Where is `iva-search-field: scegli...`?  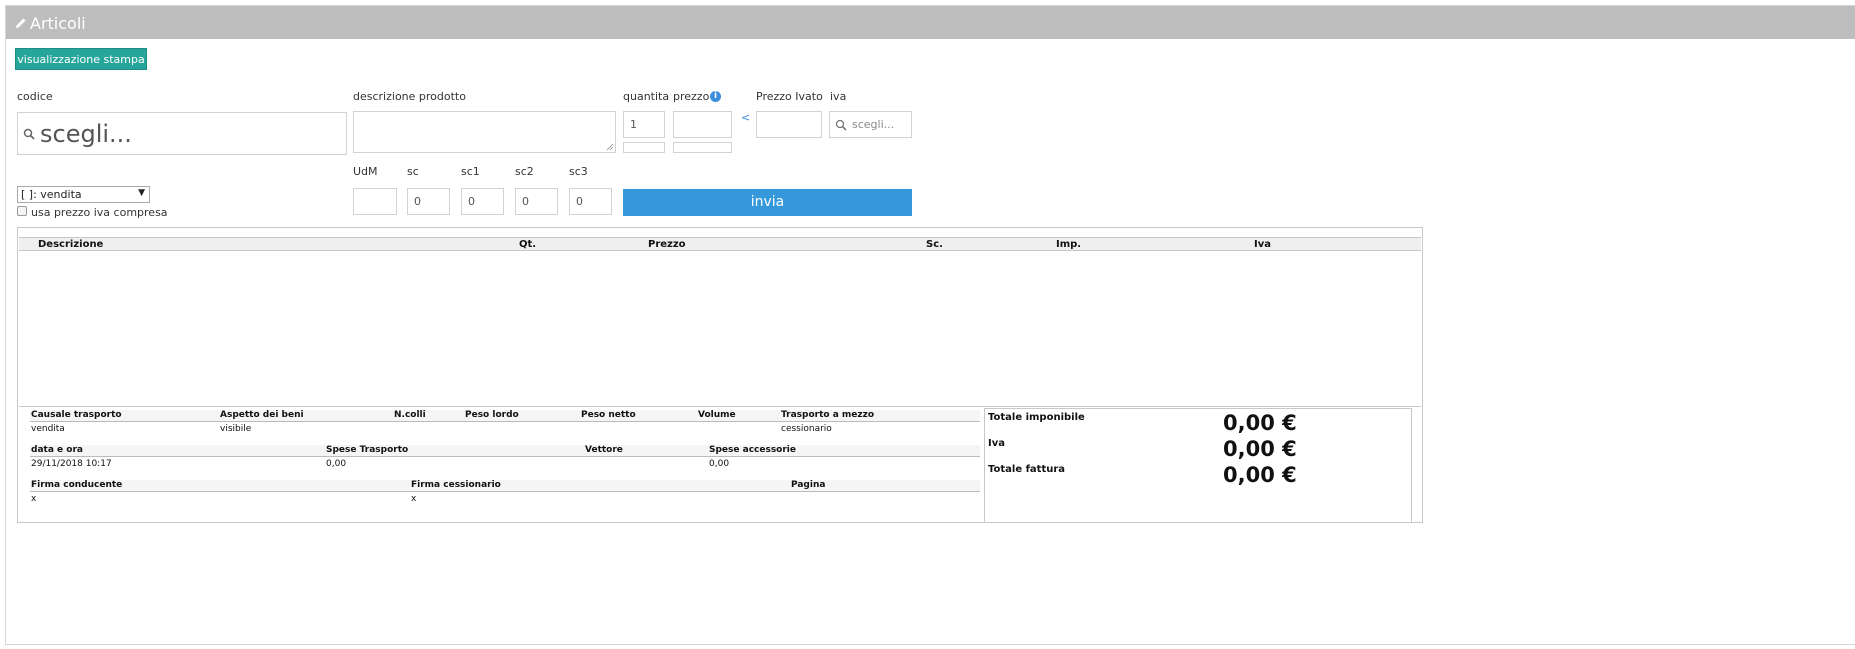
iva-search-field: scegli... is located at coordinates (870, 124).